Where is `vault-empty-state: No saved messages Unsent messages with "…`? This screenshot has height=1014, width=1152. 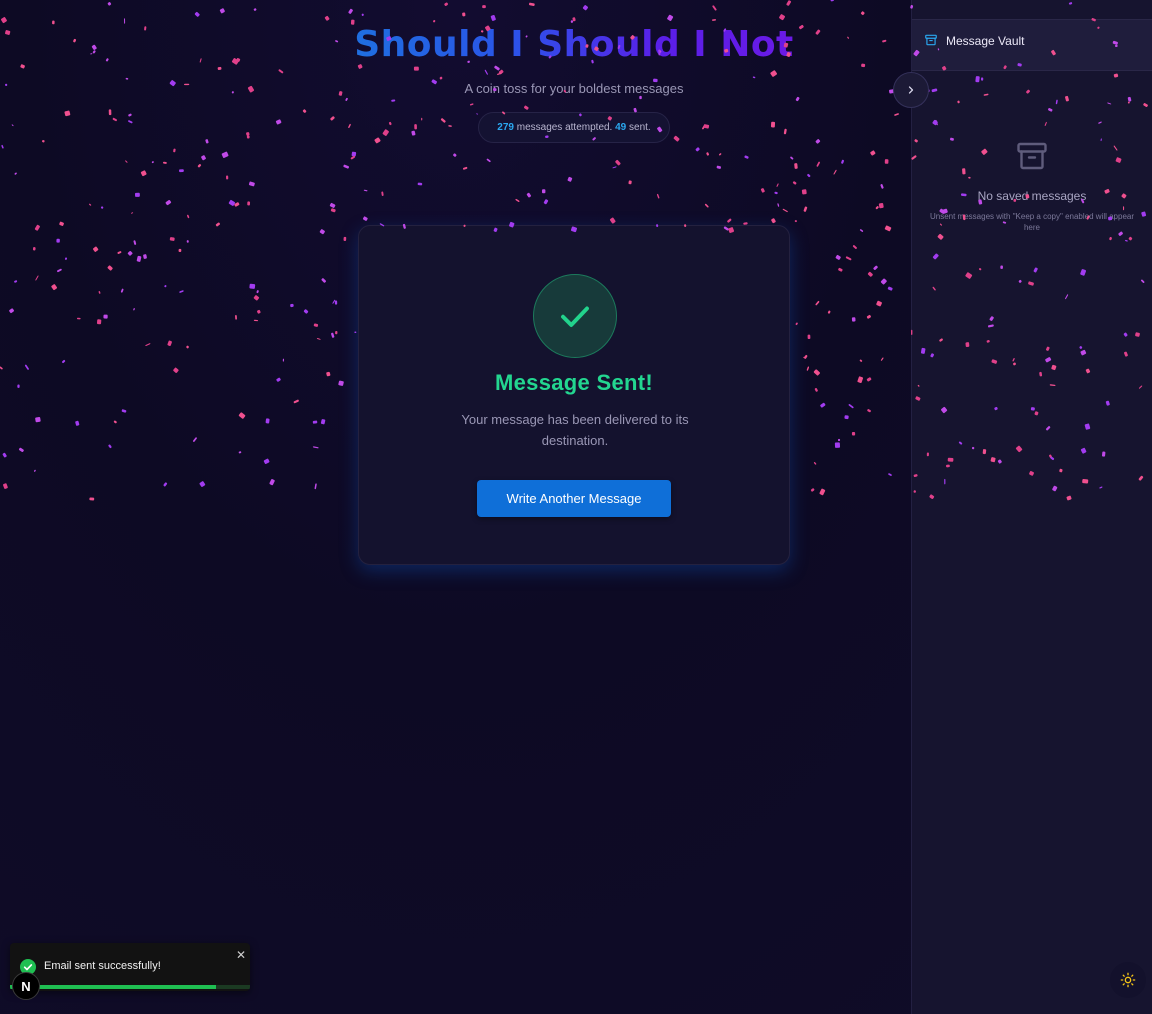 vault-empty-state: No saved messages Unsent messages with "… is located at coordinates (1032, 185).